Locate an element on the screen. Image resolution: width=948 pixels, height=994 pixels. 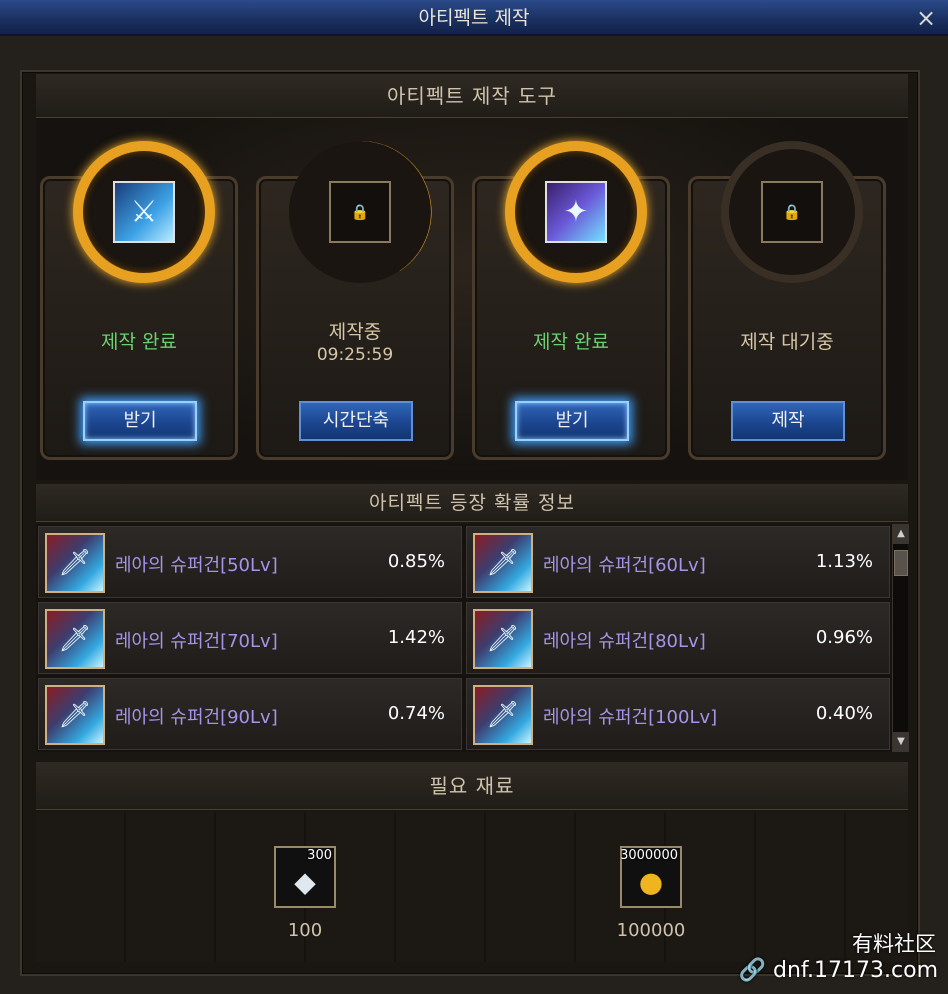
item-probability: 1.42% is located at coordinates (416, 637).